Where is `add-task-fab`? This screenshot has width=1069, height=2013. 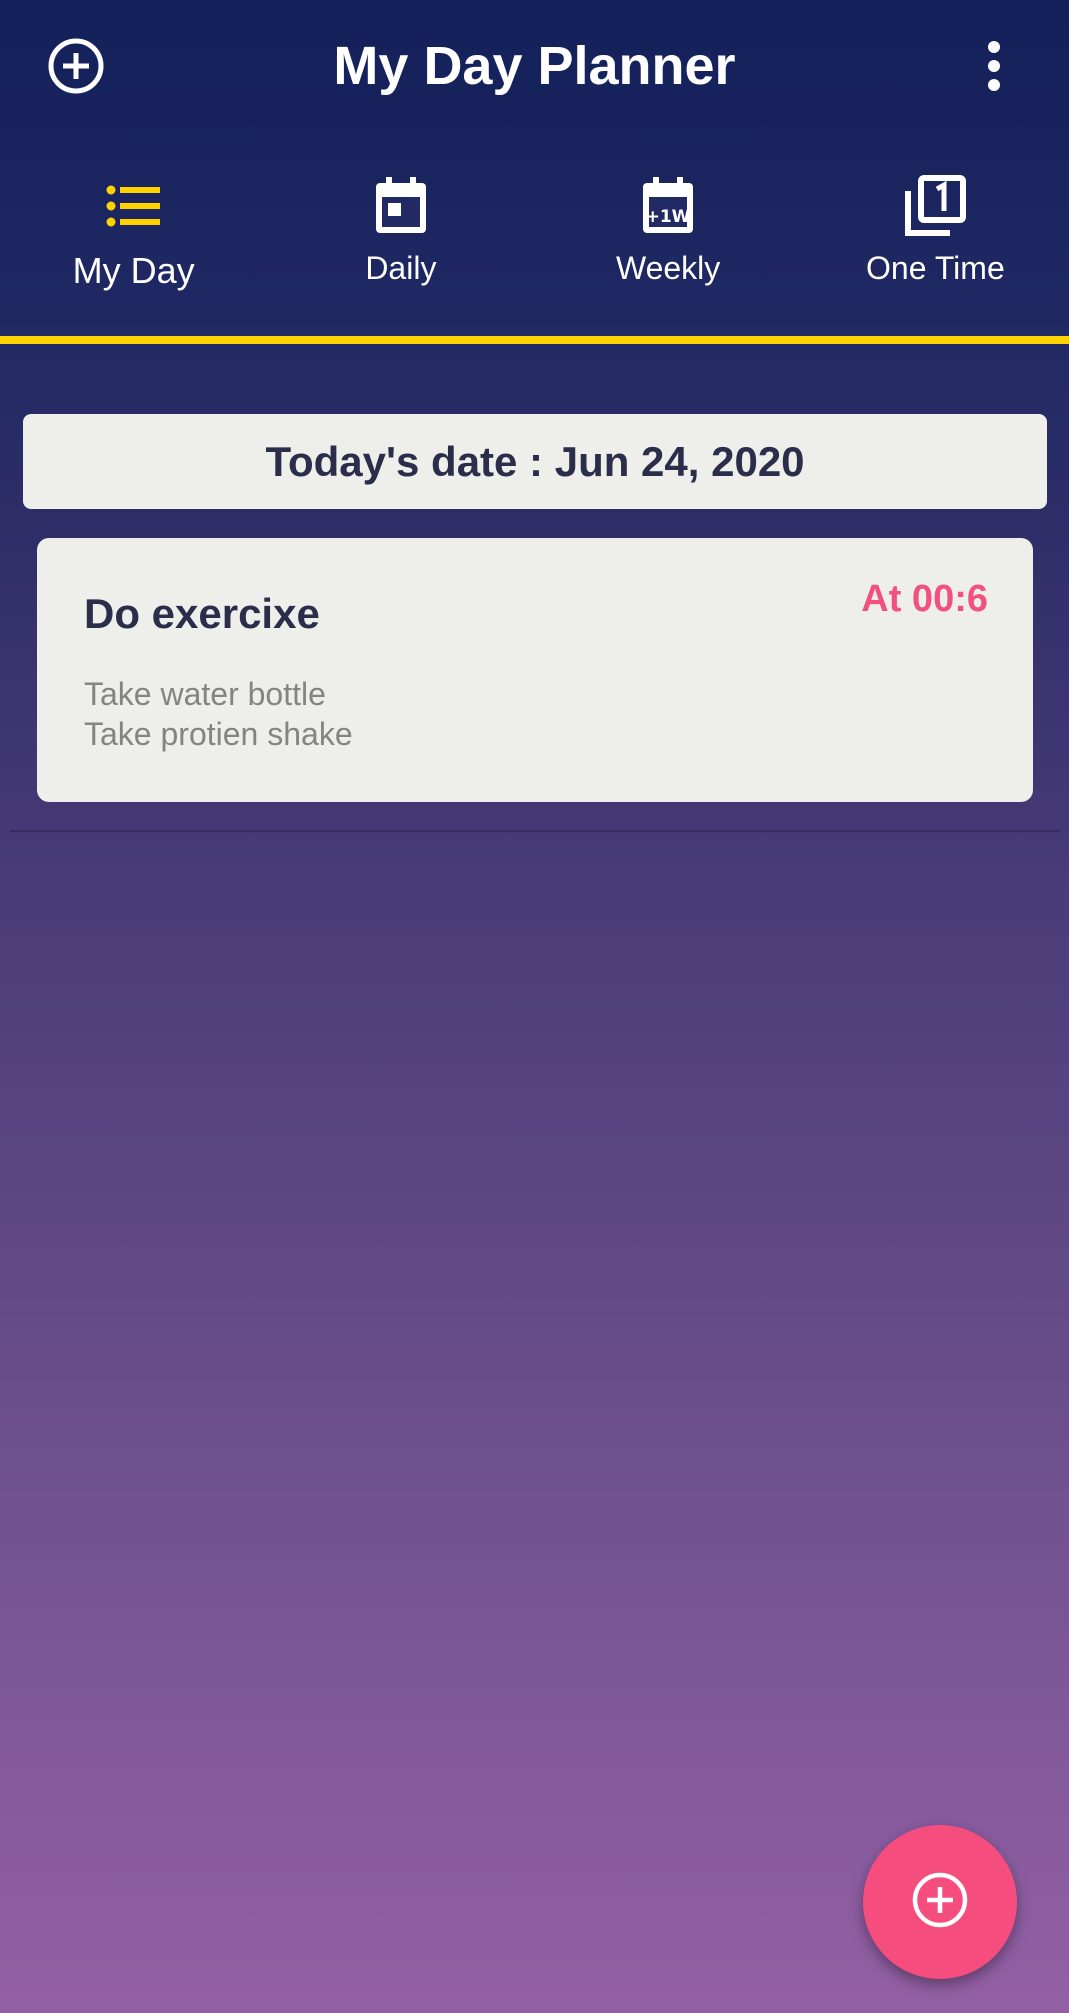
add-task-fab is located at coordinates (940, 1902).